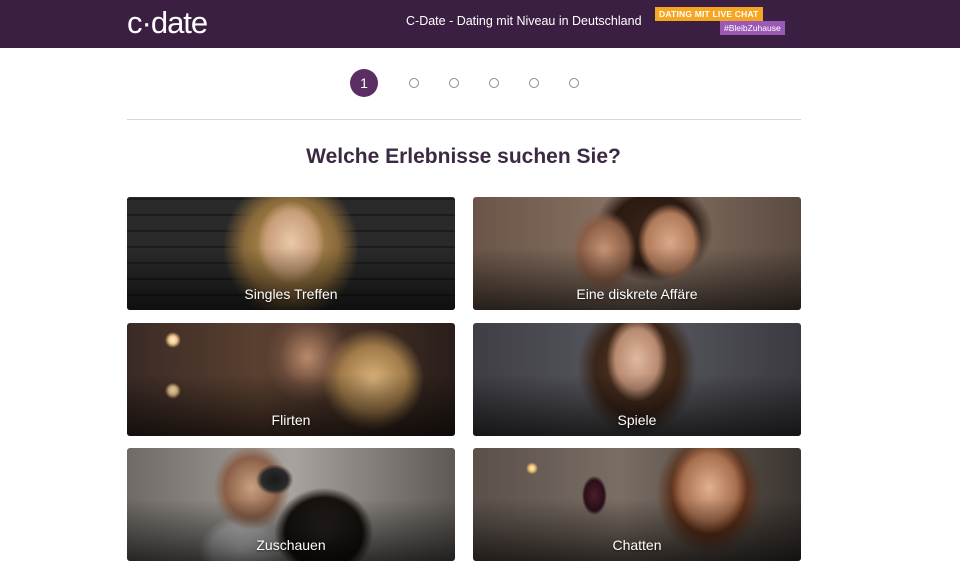 The height and width of the screenshot is (561, 960). Describe the element at coordinates (464, 119) in the screenshot. I see `section-divider` at that location.